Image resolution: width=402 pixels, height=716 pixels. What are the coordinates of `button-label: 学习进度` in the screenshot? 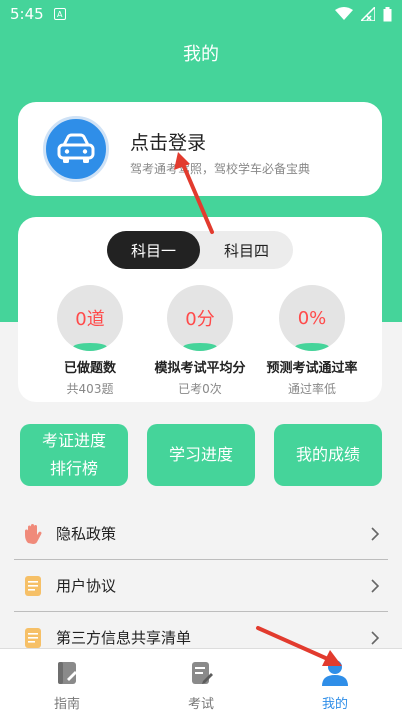 It's located at (200, 454).